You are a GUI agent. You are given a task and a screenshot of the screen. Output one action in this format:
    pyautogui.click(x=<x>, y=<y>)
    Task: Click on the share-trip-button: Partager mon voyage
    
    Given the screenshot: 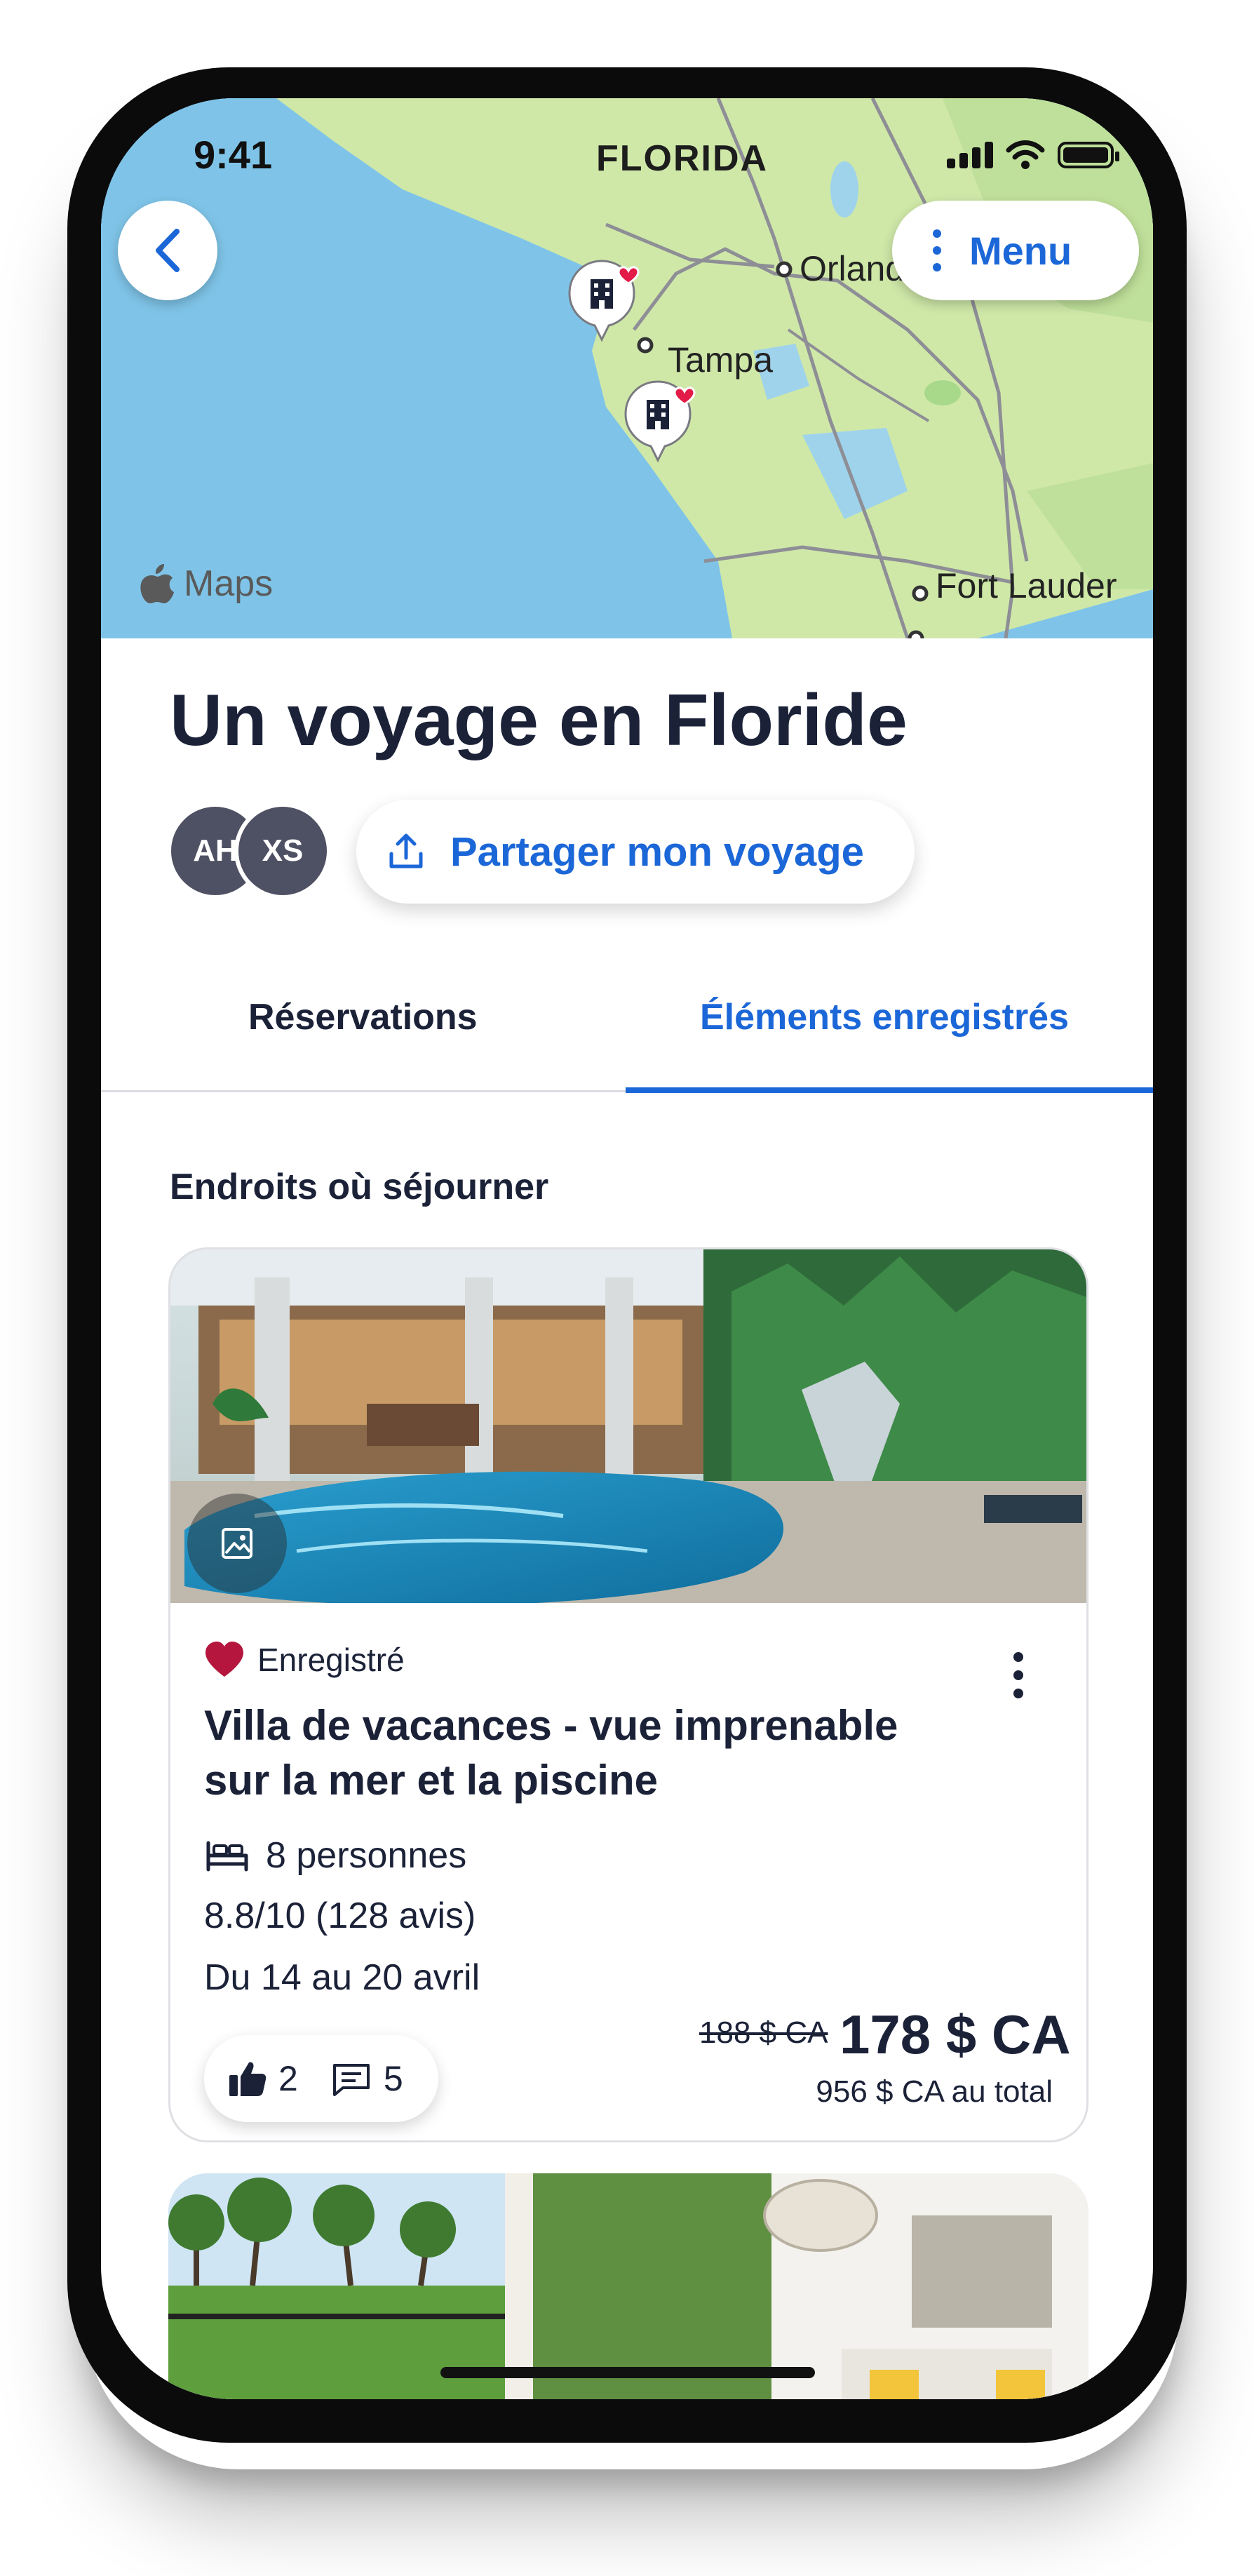 What is the action you would take?
    pyautogui.click(x=635, y=852)
    